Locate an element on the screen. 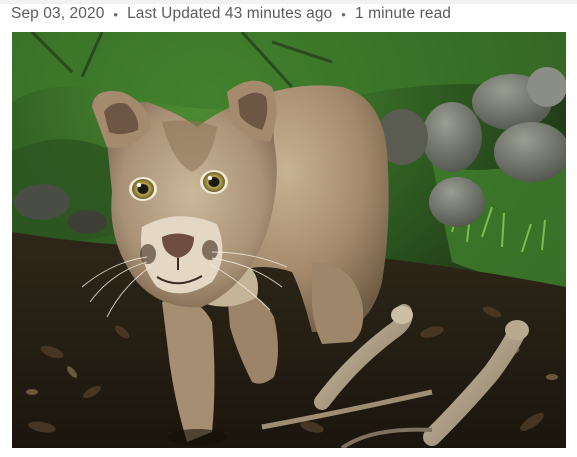 This screenshot has width=577, height=457. publish-date: Sep 03, 2020 is located at coordinates (58, 13).